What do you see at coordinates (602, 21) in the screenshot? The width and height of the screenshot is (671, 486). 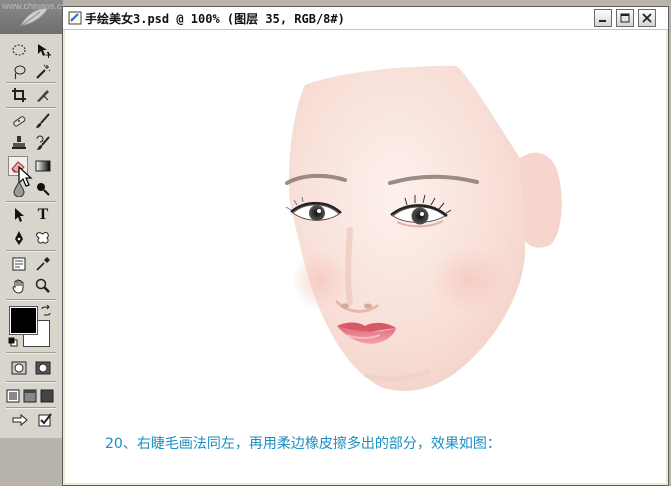 I see `minimize-icon` at bounding box center [602, 21].